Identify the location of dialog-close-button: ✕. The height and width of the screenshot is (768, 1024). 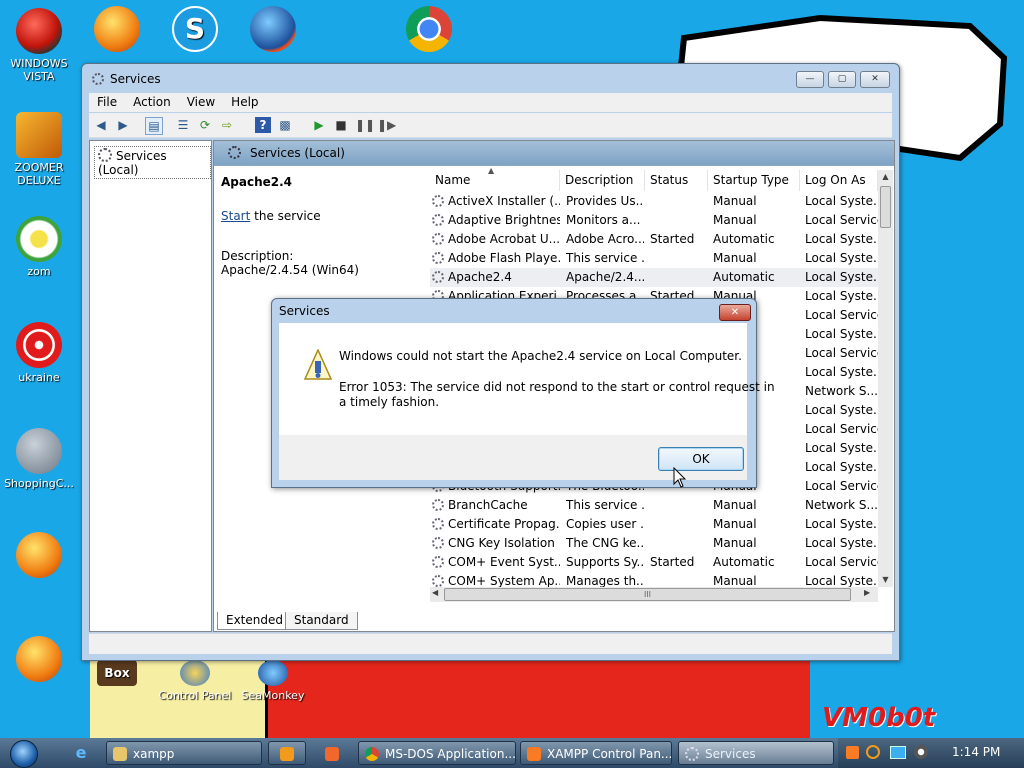
(735, 312).